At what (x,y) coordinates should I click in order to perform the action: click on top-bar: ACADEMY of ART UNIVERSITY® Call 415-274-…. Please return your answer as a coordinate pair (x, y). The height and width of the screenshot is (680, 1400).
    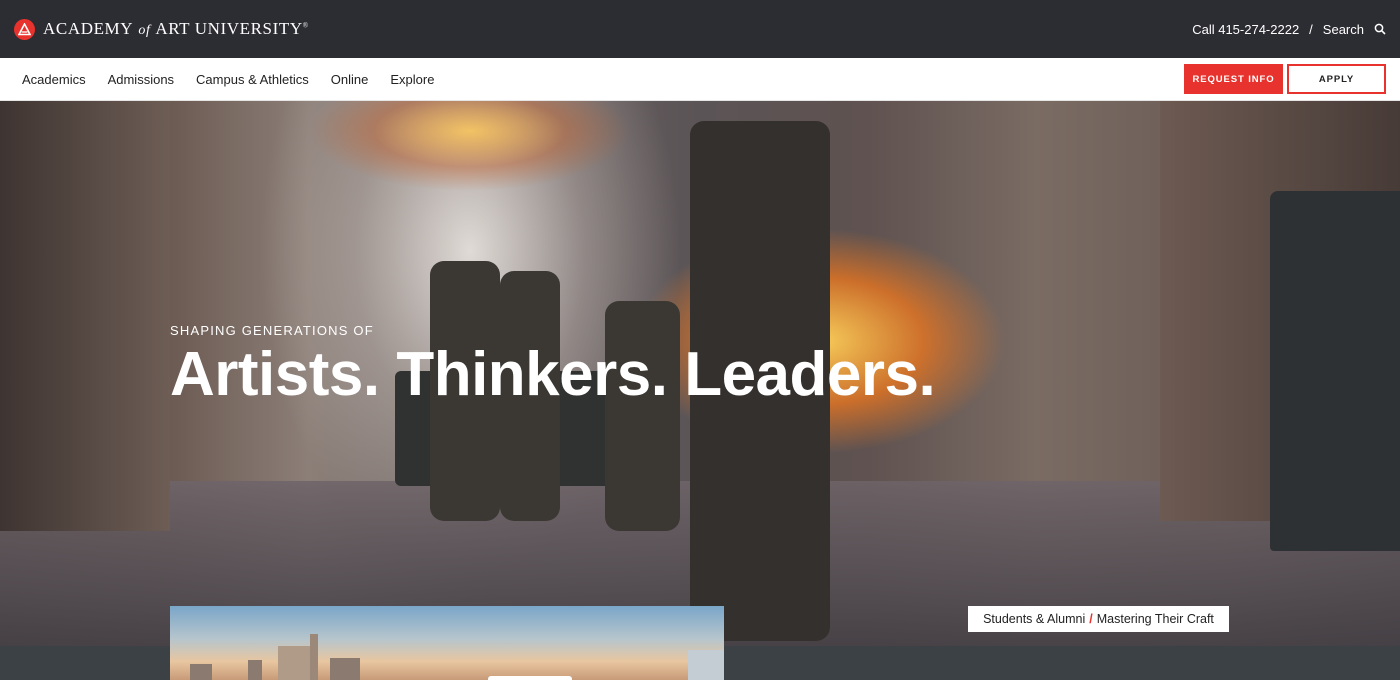
    Looking at the image, I should click on (700, 29).